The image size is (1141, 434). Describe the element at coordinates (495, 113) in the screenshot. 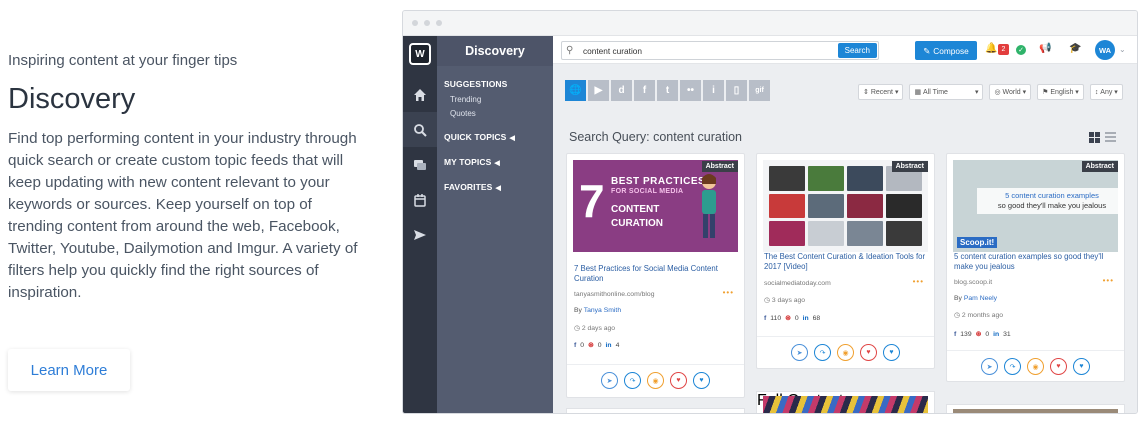

I see `sidebar-item-quotes: Quotes` at that location.